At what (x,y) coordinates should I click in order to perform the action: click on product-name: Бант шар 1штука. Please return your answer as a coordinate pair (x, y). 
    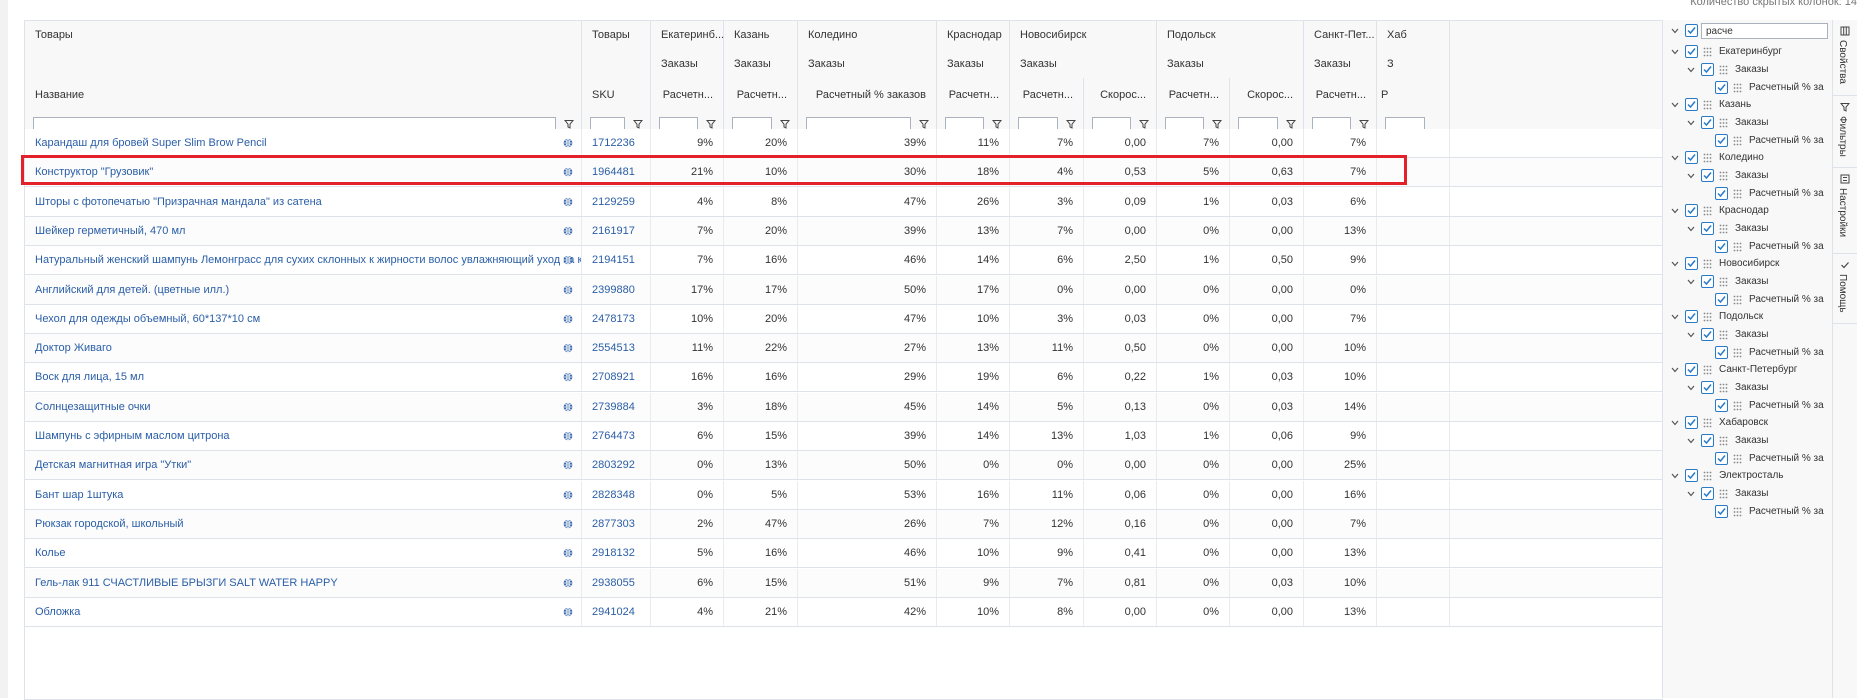
    Looking at the image, I should click on (79, 495).